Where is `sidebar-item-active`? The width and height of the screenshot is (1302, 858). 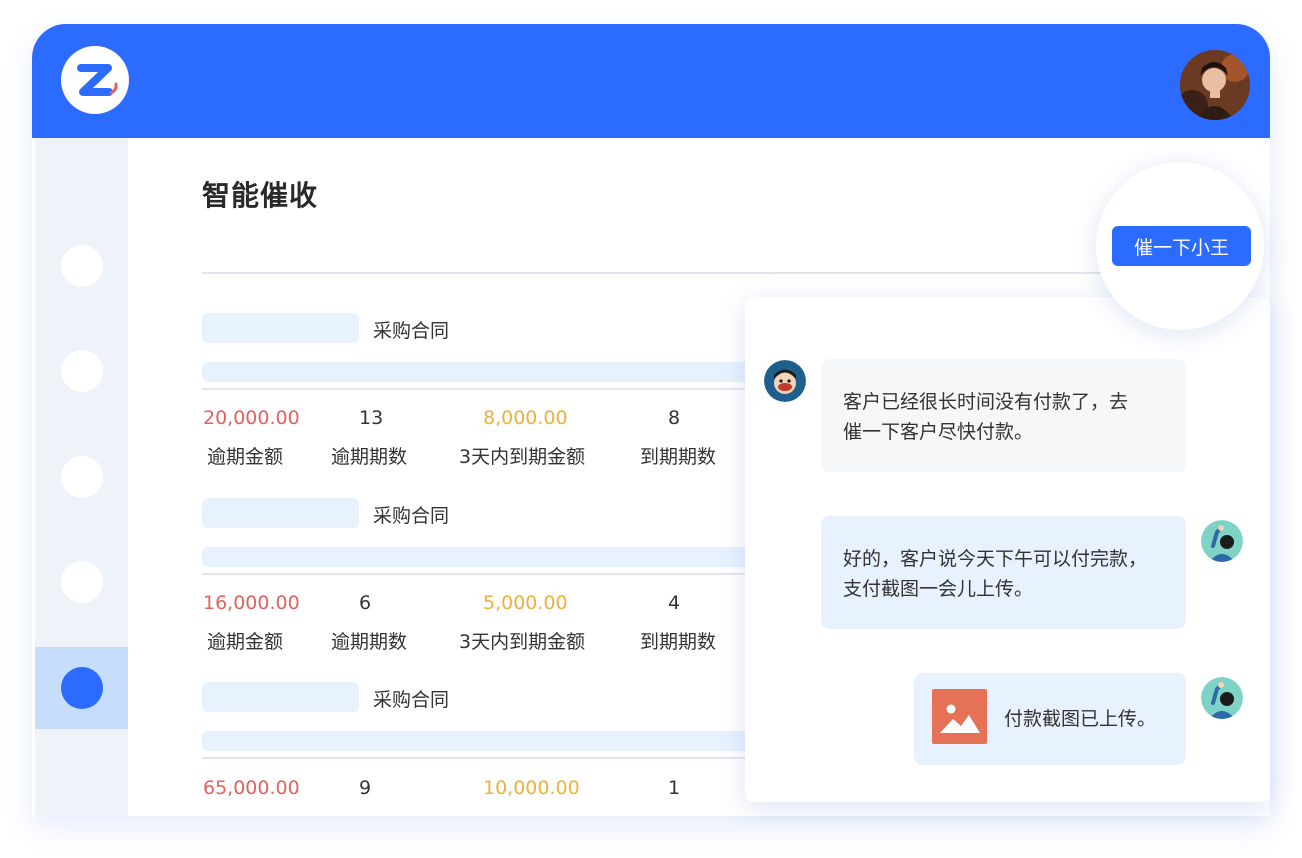 sidebar-item-active is located at coordinates (81, 688).